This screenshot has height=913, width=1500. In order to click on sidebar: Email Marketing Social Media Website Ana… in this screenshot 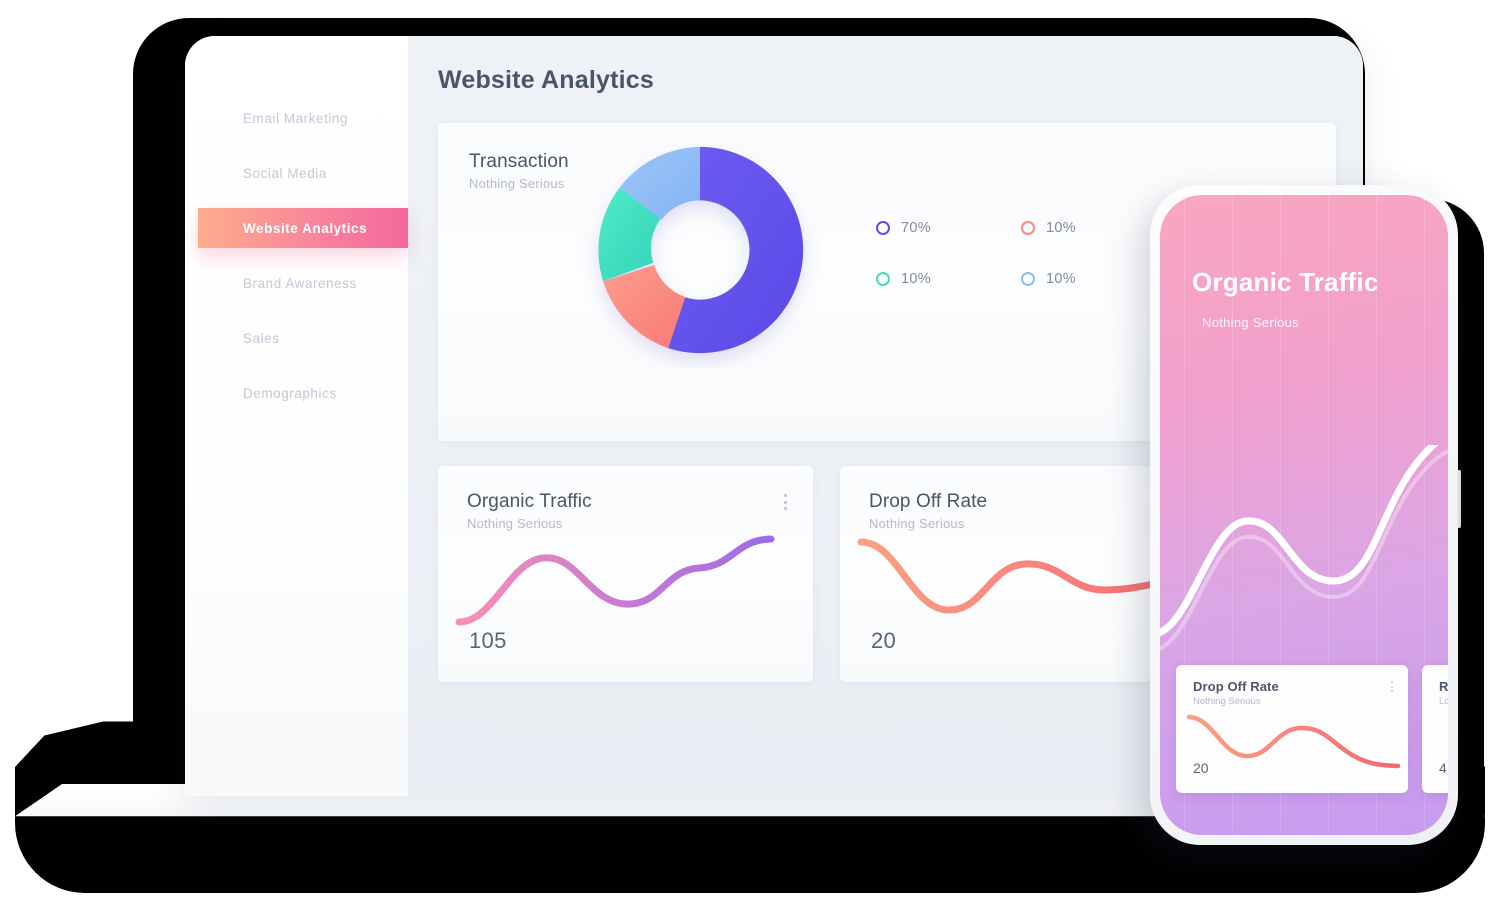, I will do `click(296, 416)`.